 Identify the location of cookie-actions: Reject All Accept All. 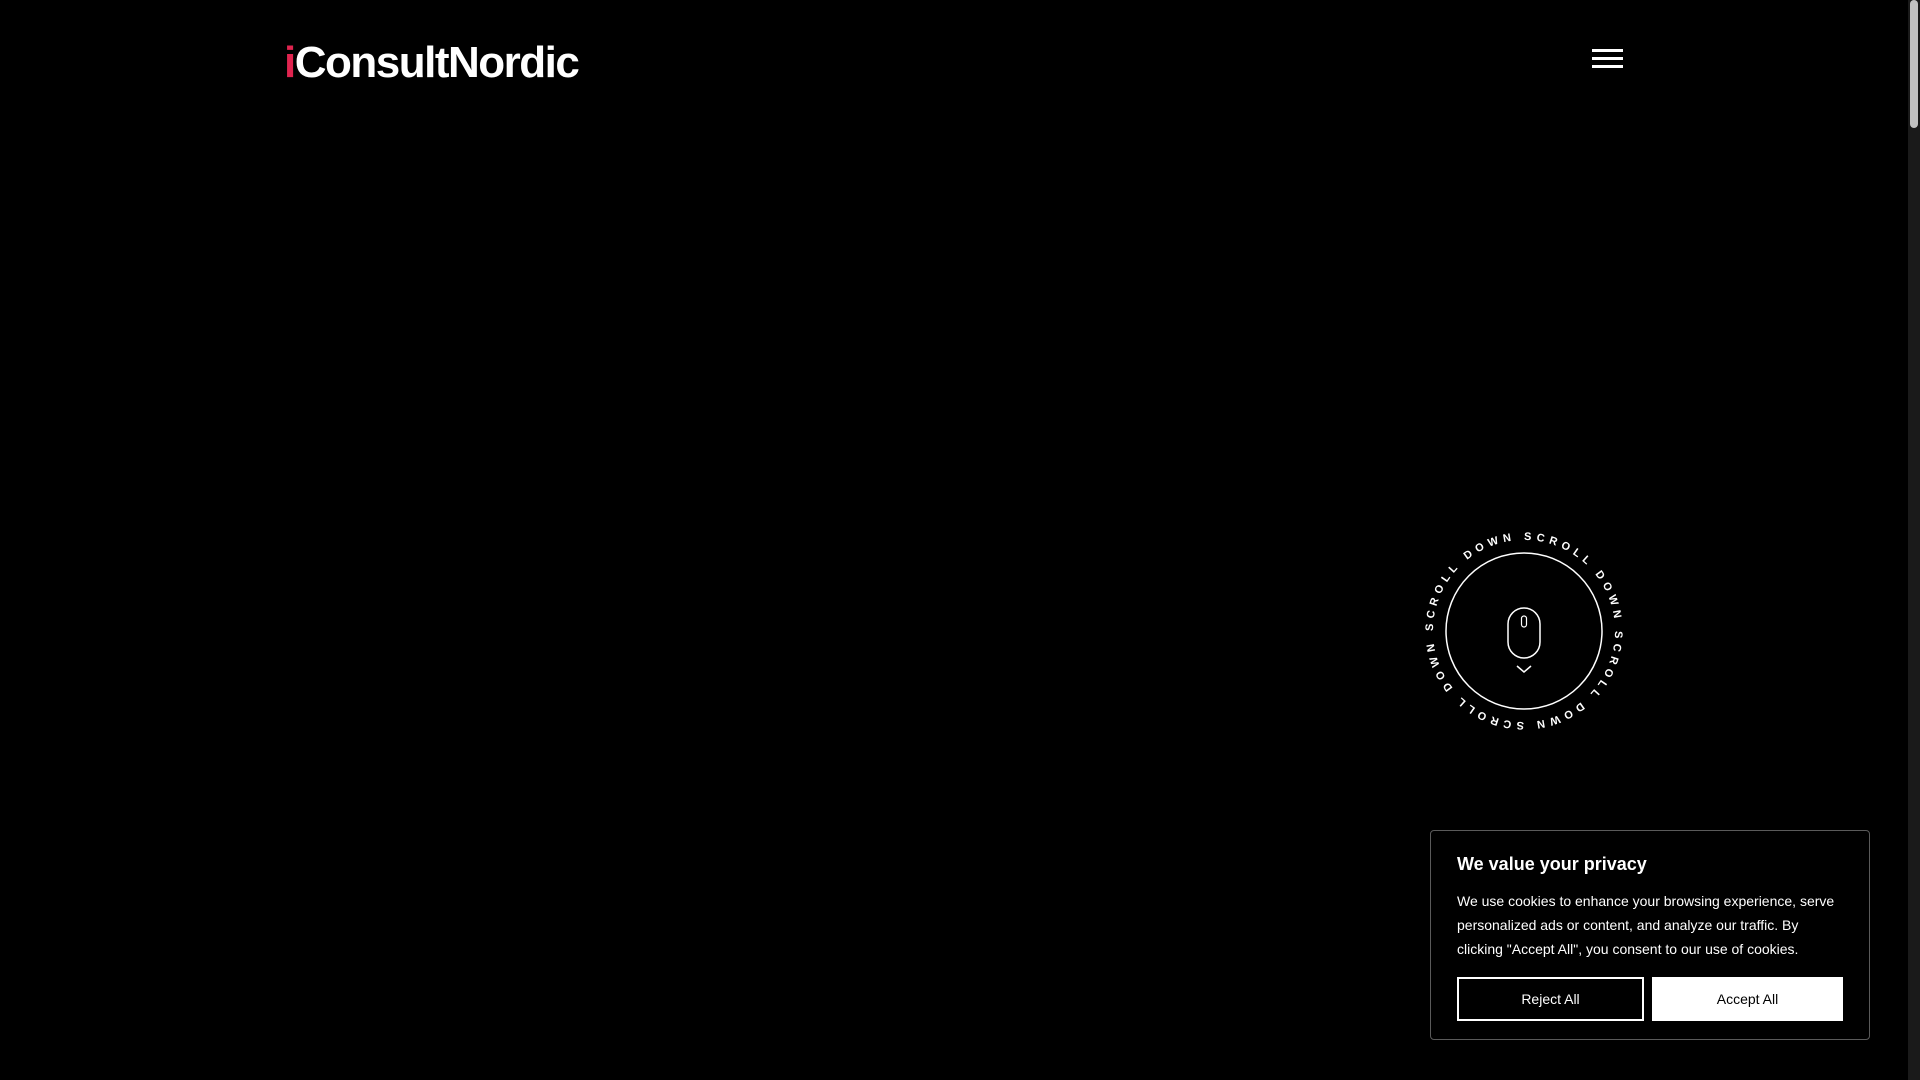
(1650, 999).